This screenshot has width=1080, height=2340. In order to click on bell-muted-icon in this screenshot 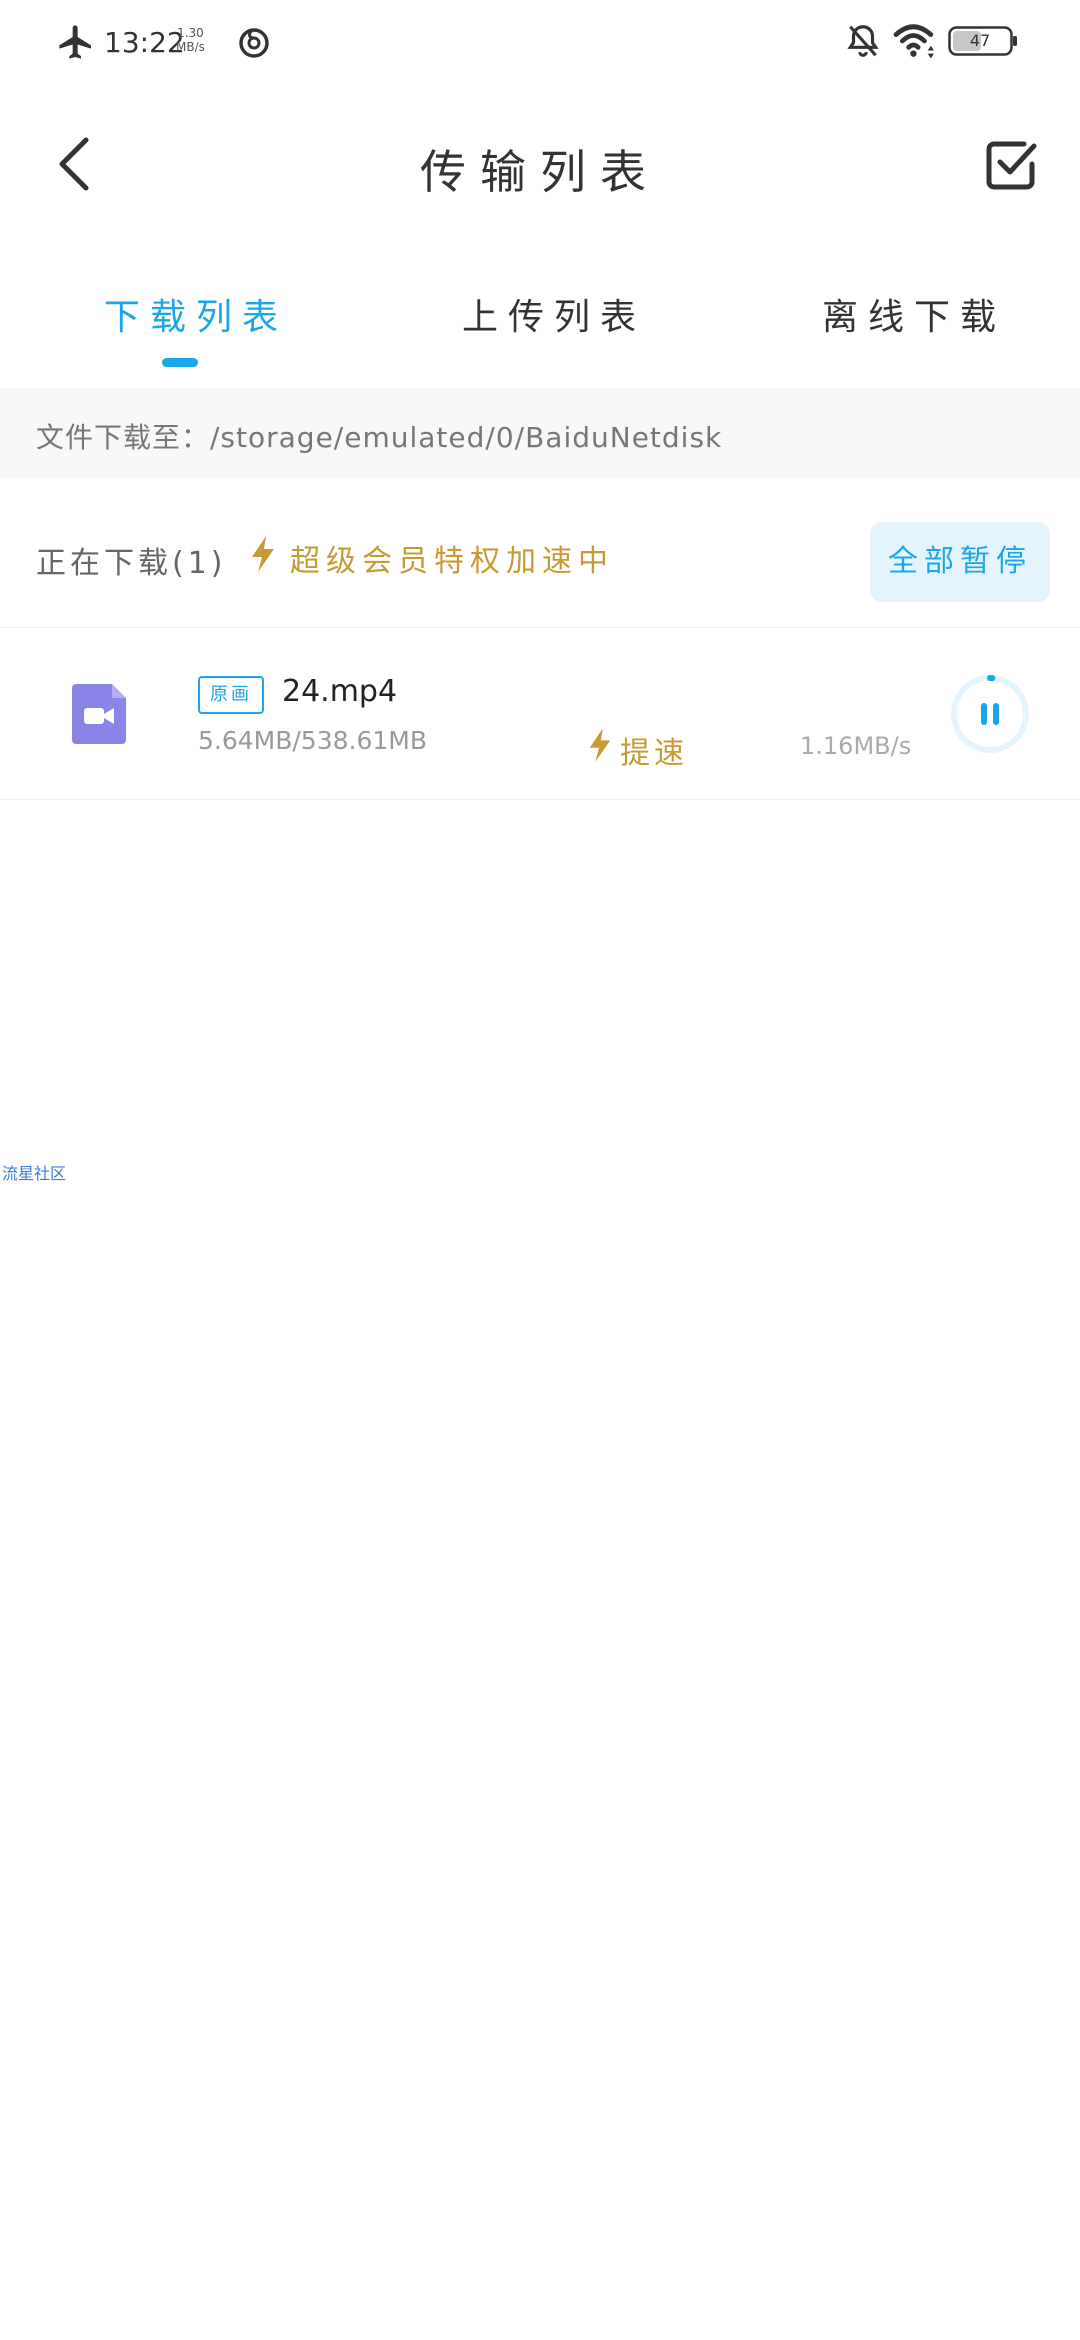, I will do `click(863, 41)`.